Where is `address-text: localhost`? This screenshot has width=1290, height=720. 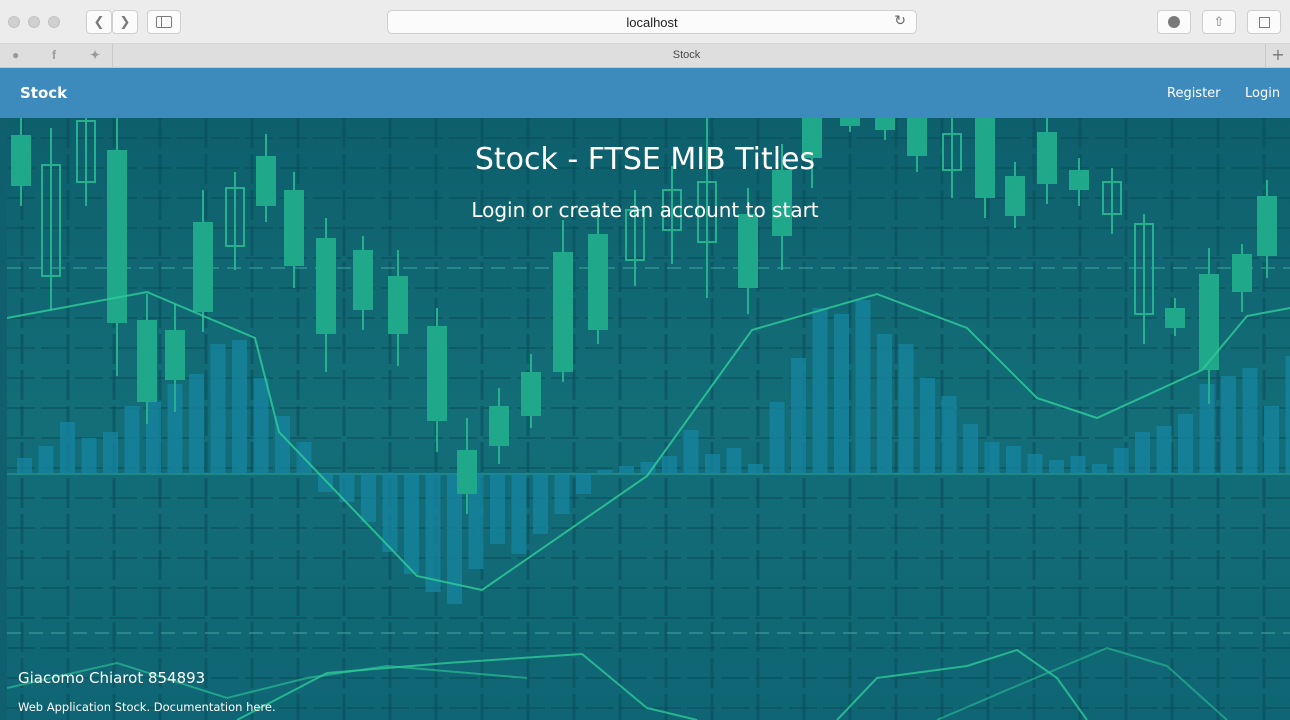 address-text: localhost is located at coordinates (652, 22).